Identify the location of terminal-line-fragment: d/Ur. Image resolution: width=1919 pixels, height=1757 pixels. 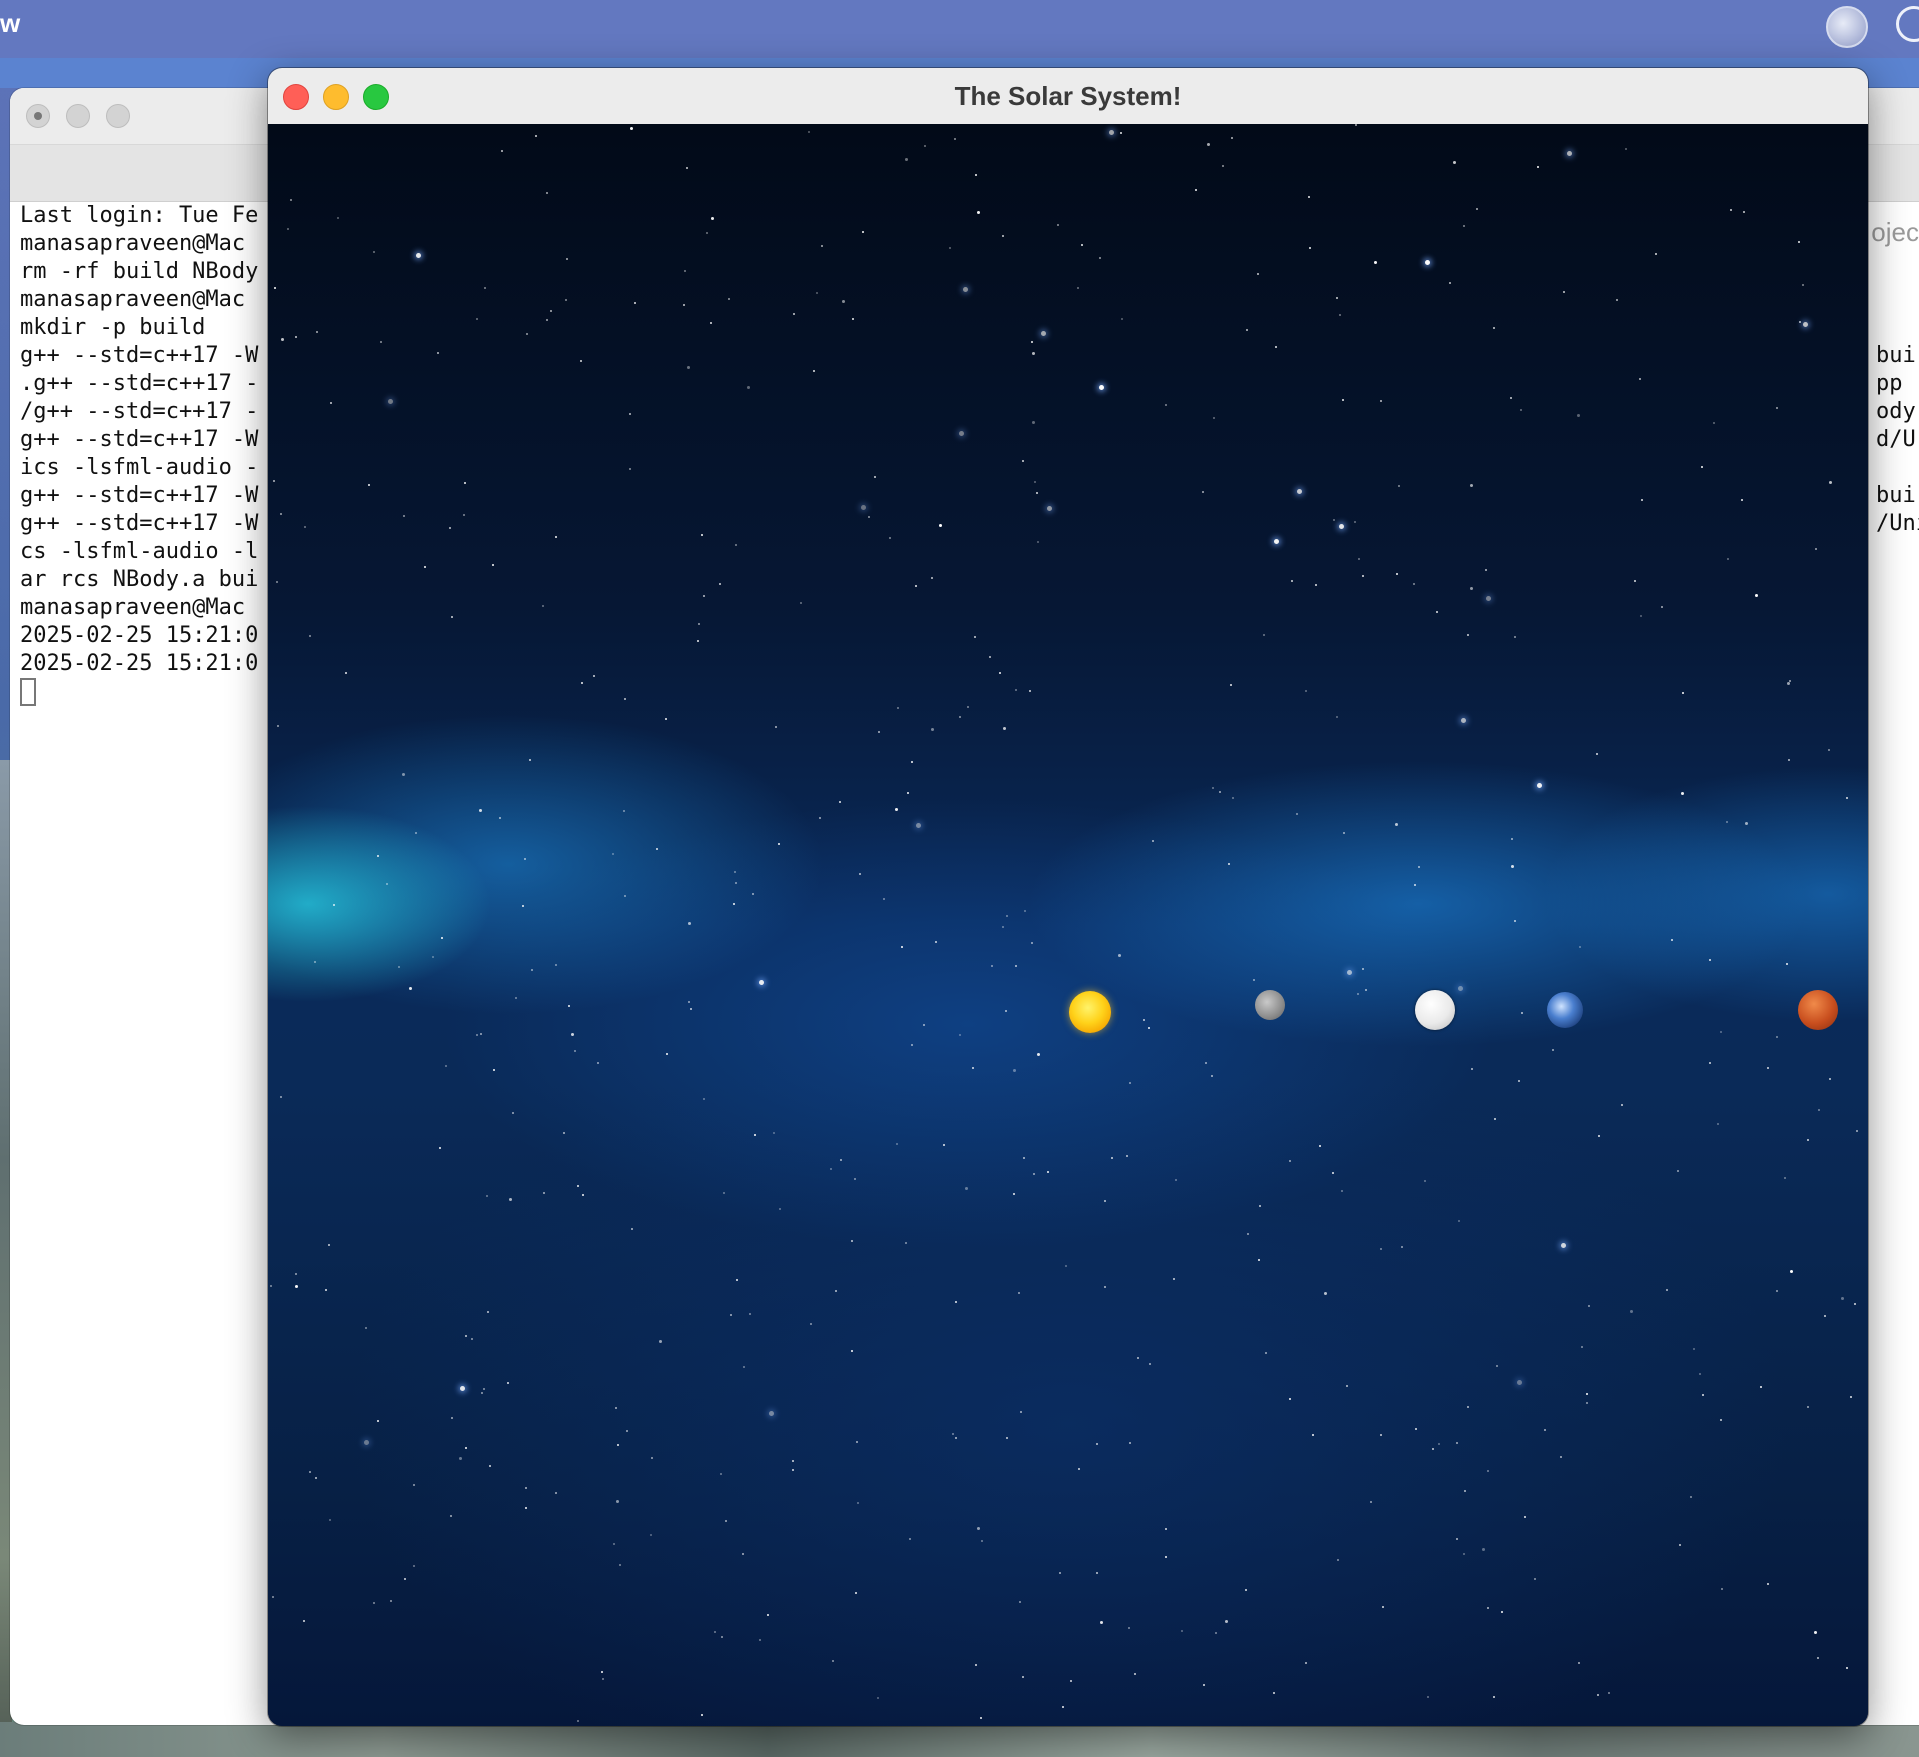
(1897, 439).